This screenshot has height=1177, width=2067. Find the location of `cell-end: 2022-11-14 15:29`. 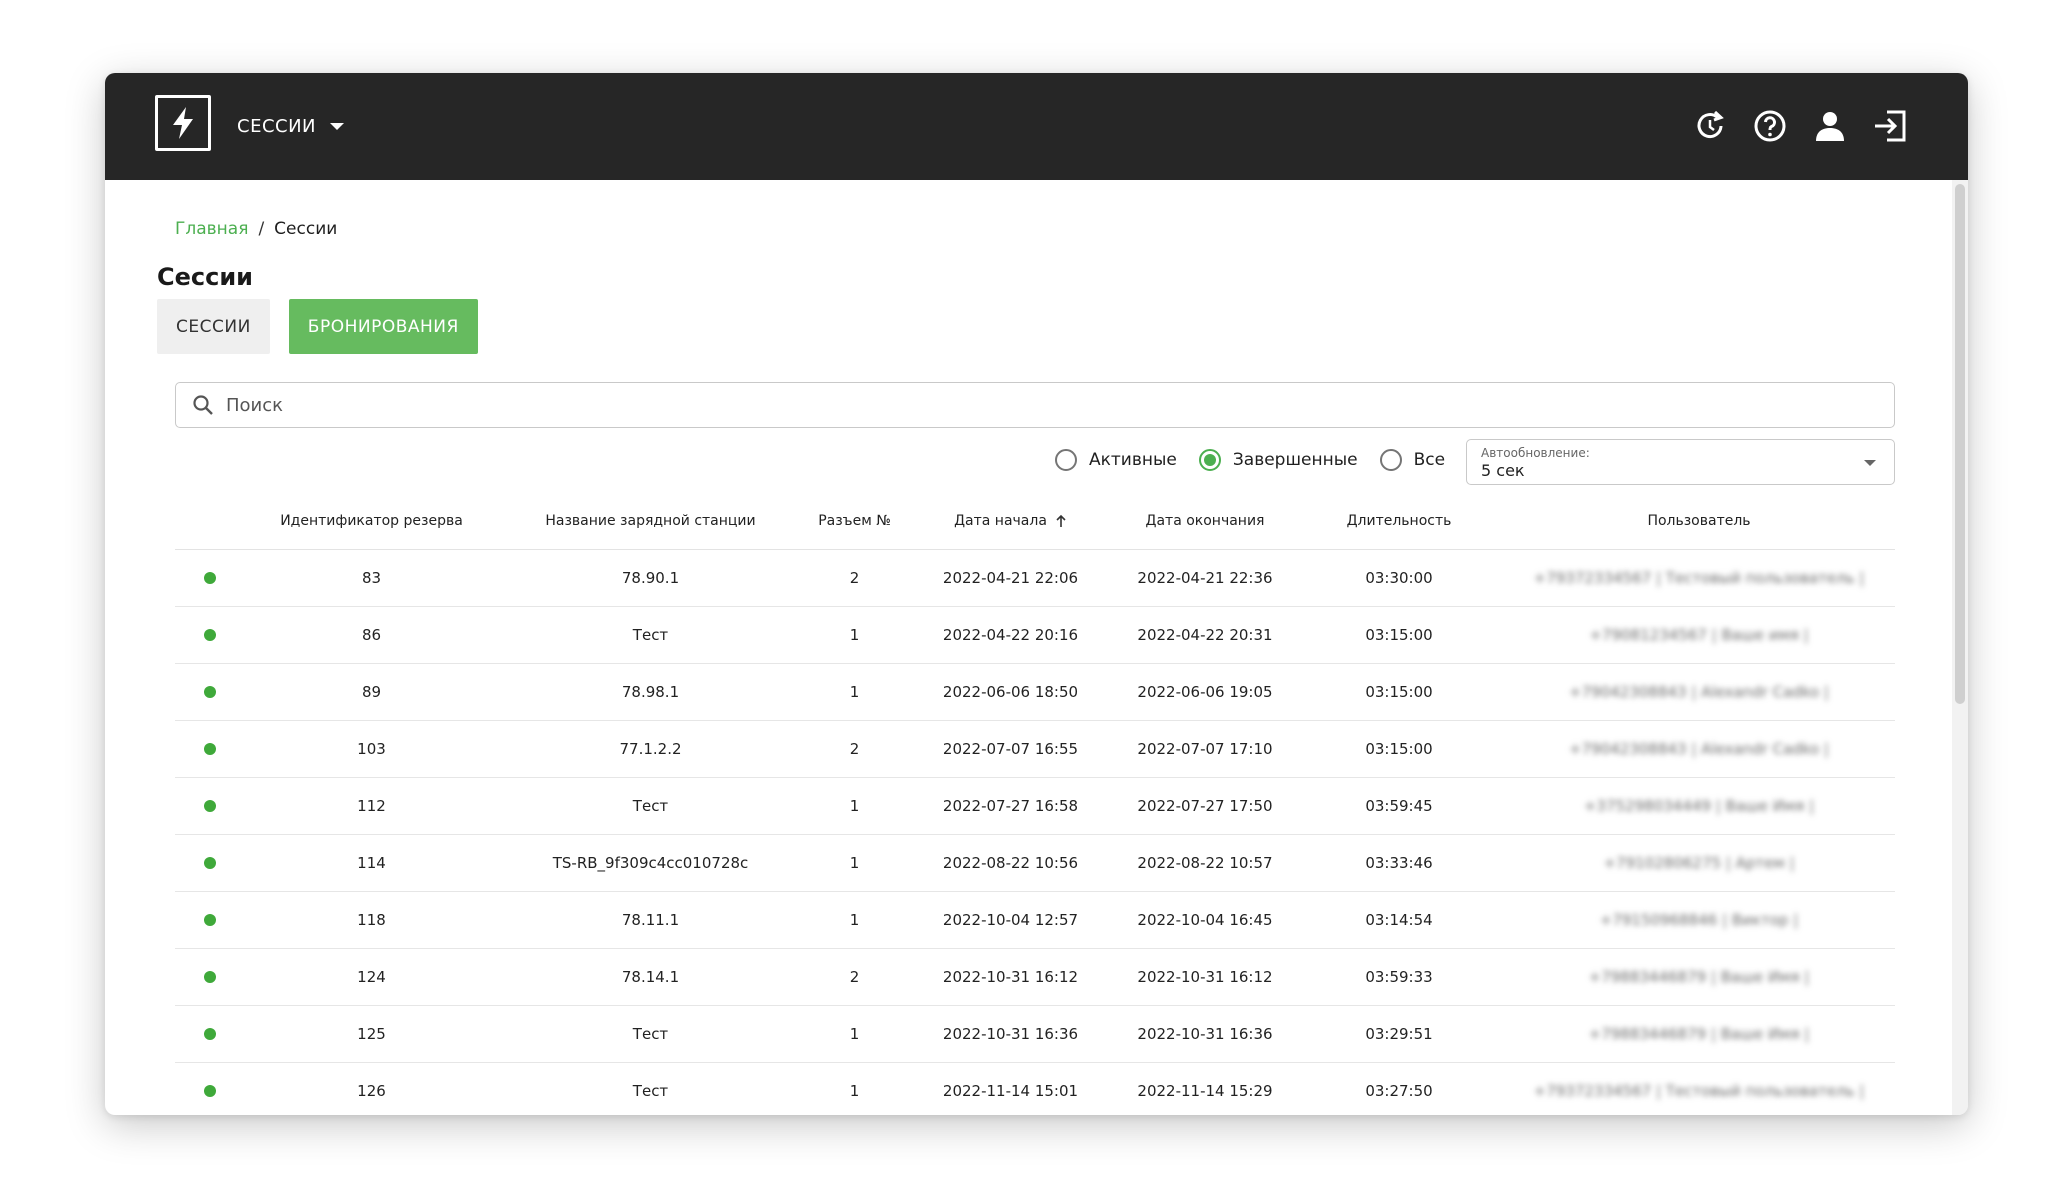

cell-end: 2022-11-14 15:29 is located at coordinates (1205, 1091).